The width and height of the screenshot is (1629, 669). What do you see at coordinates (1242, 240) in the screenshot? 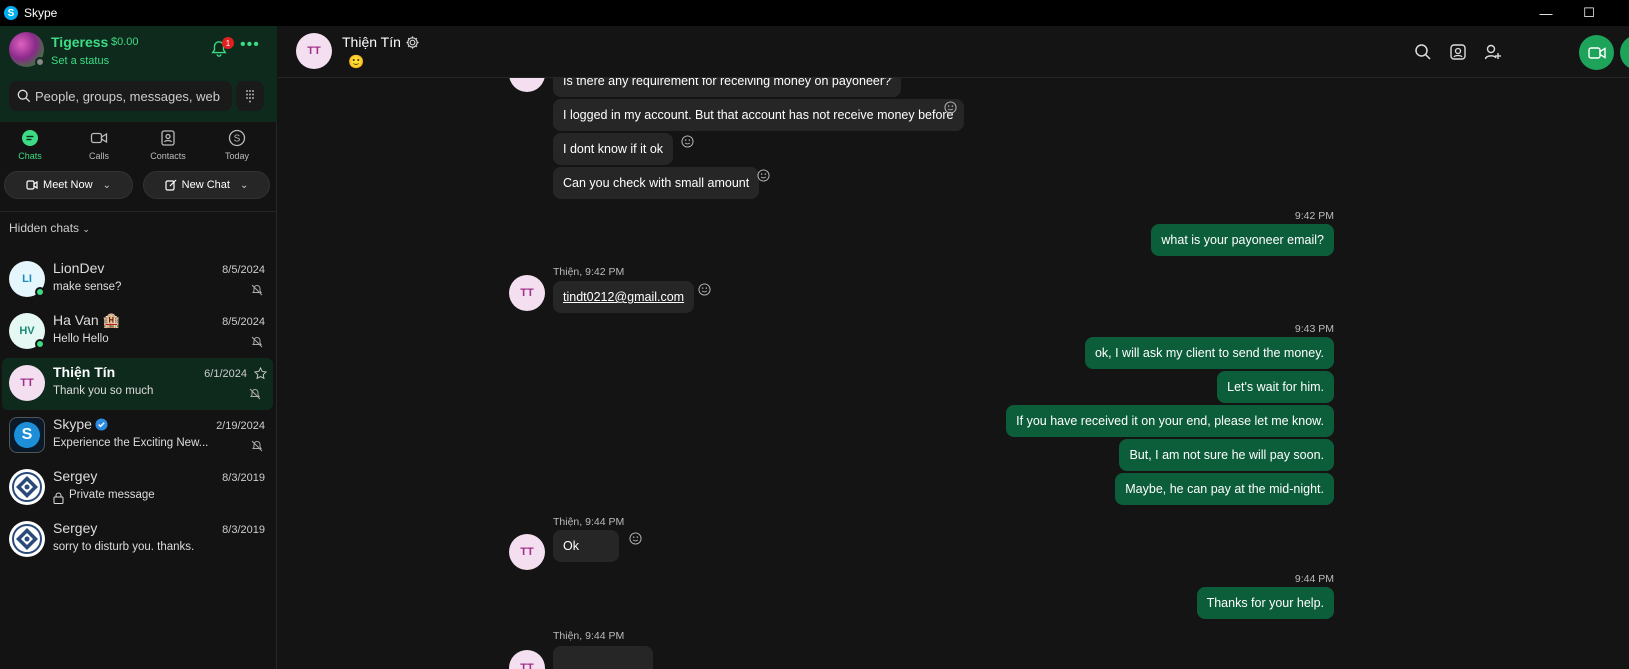
I see `outgoing-message: what is your payoneer email?` at bounding box center [1242, 240].